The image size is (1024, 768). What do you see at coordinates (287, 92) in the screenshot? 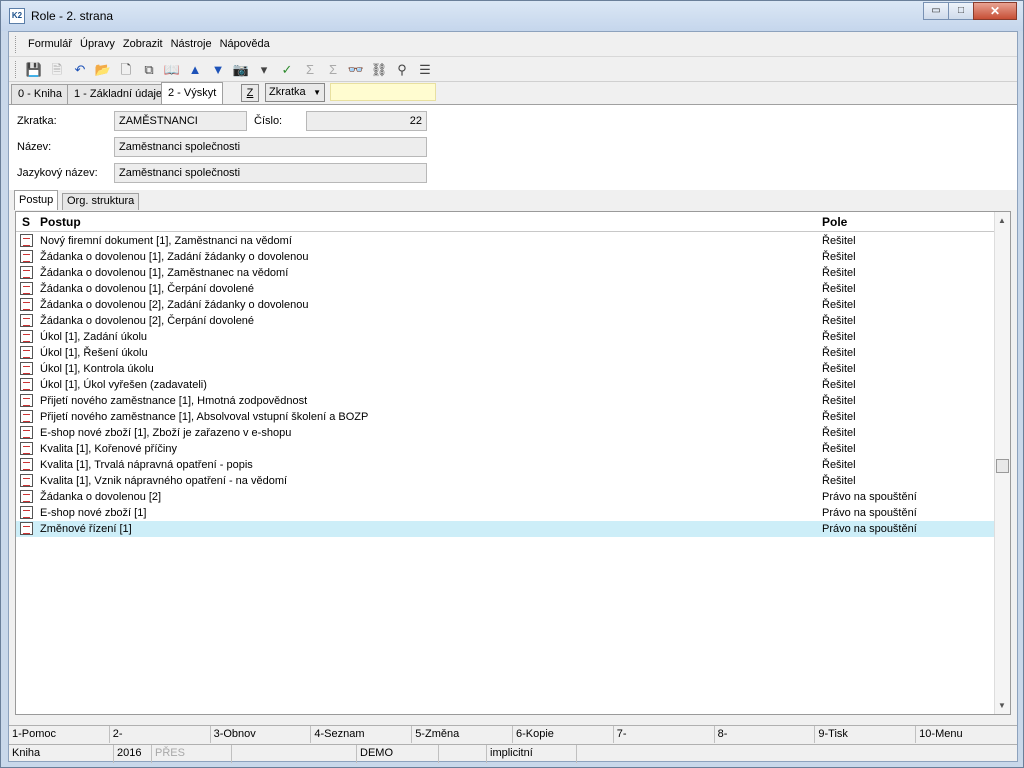
I see `sort-combo-value: Zkratka` at bounding box center [287, 92].